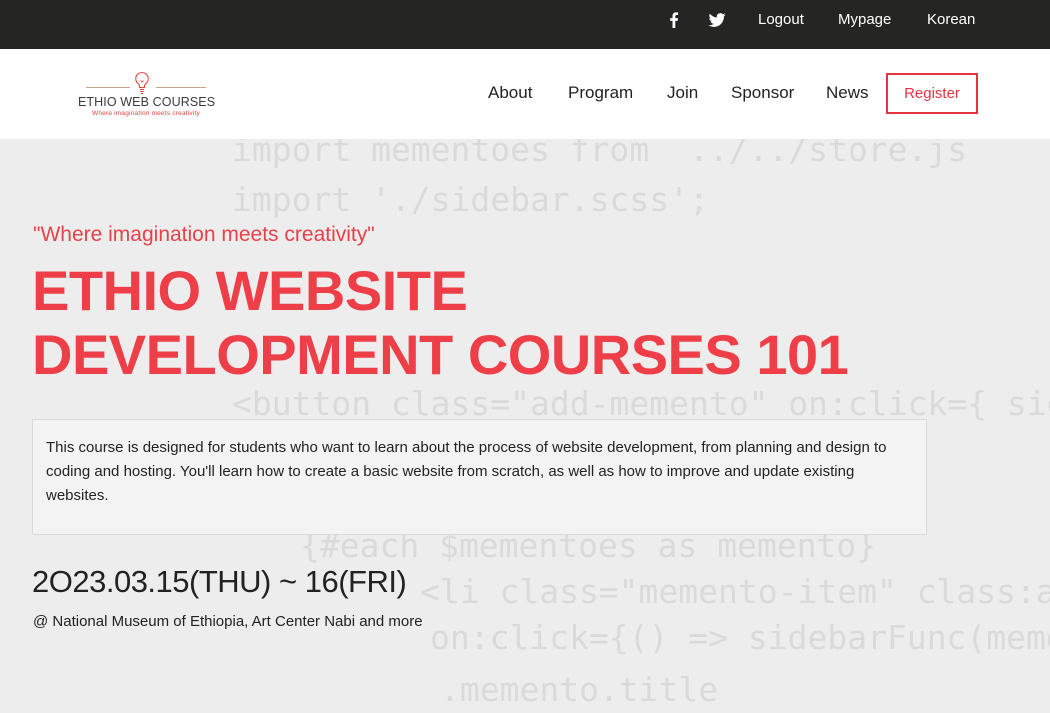  Describe the element at coordinates (864, 20) in the screenshot. I see `mypage-link: Mypage` at that location.